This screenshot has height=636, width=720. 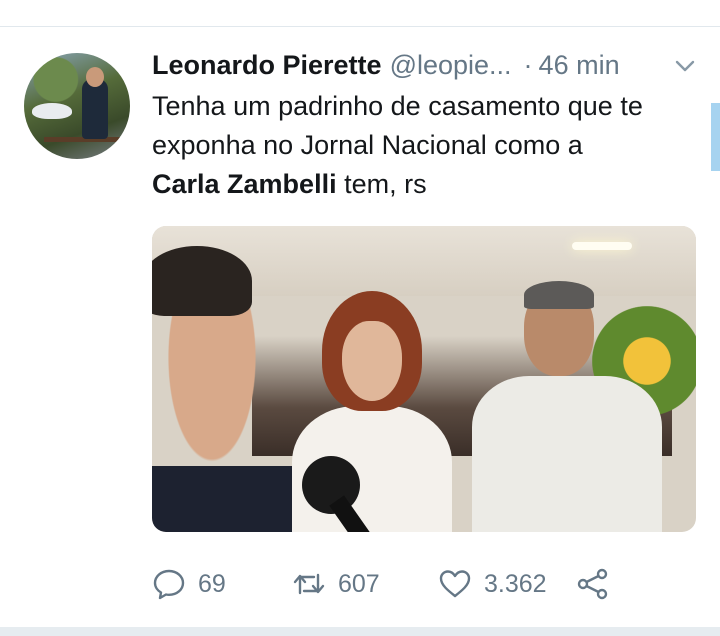 I want to click on tweet-text-line: Tenha um padrinho de casamento que te, so click(x=397, y=106).